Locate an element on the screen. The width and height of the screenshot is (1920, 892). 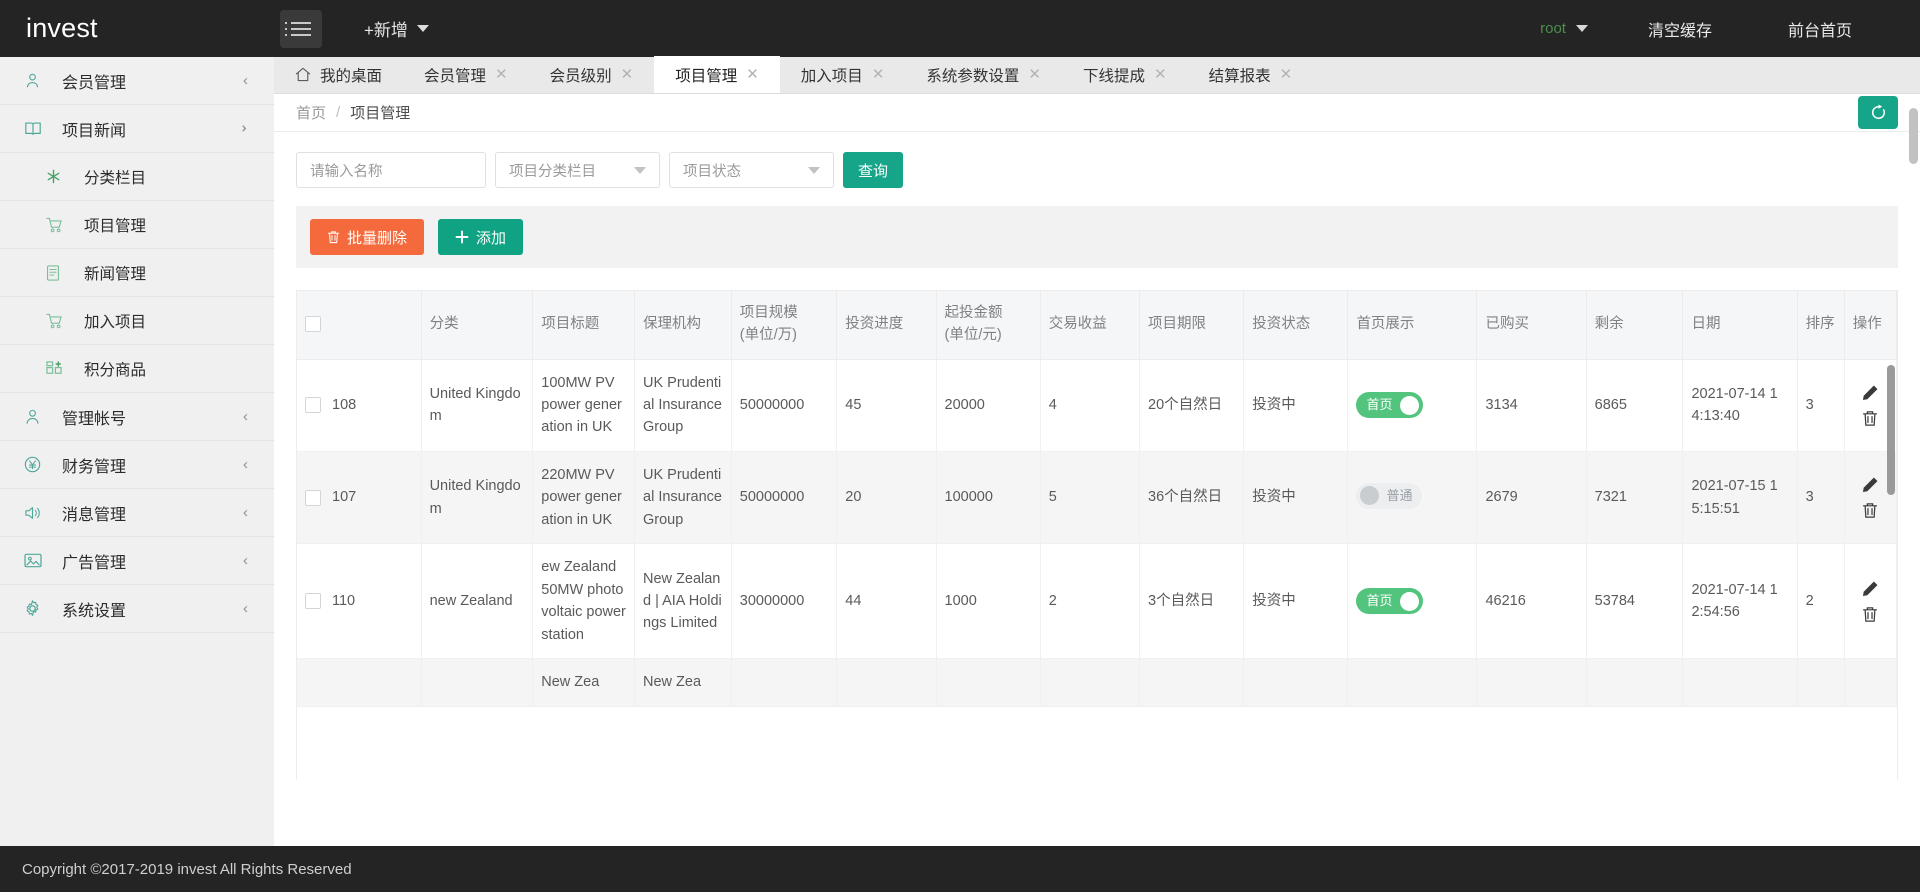
front-home-button: 前台首页 is located at coordinates (1820, 29).